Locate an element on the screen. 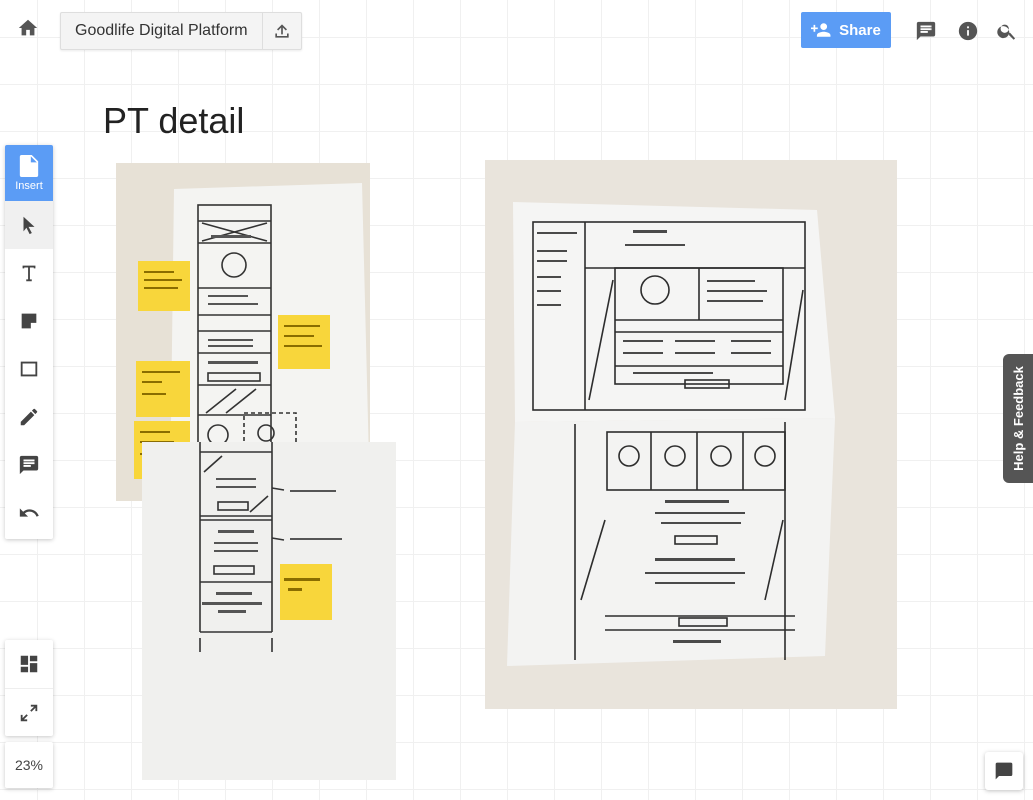 This screenshot has height=800, width=1033. zoom-level: 23% is located at coordinates (29, 765).